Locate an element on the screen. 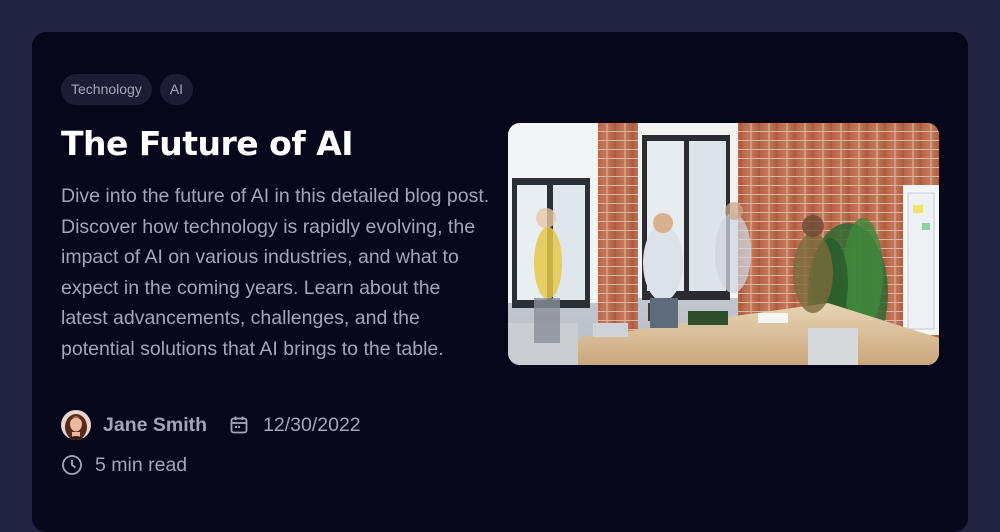  tag-list: Technology AI is located at coordinates (127, 89).